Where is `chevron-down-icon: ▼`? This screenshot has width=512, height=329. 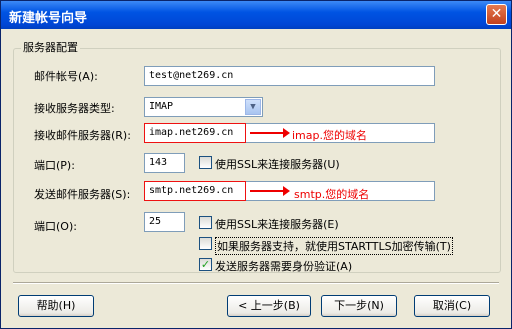
chevron-down-icon: ▼ is located at coordinates (253, 107).